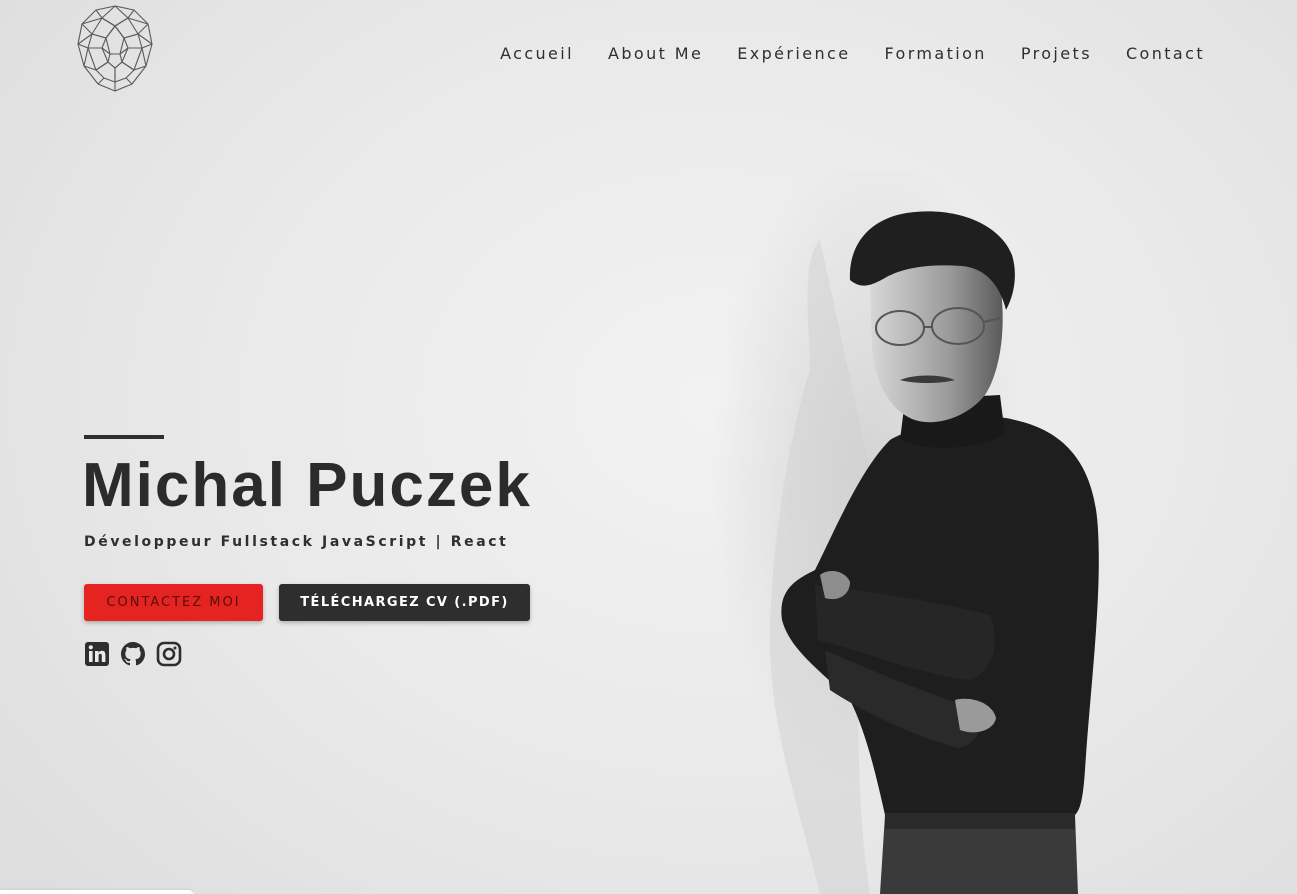  I want to click on download-cv-button: TÉLÉCHARGEZ CV (.PDF), so click(404, 602).